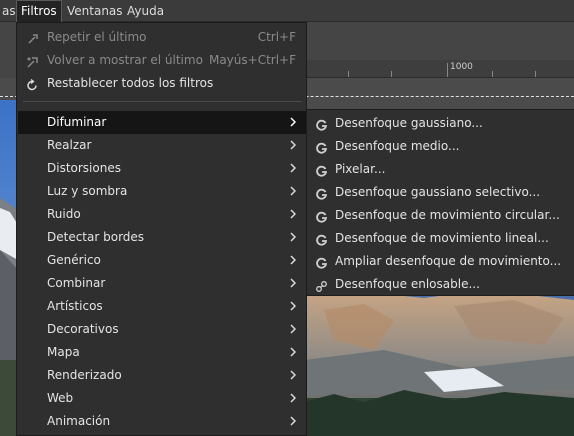 This screenshot has width=574, height=436. I want to click on item-label: Restablecer todos los filtros, so click(130, 83).